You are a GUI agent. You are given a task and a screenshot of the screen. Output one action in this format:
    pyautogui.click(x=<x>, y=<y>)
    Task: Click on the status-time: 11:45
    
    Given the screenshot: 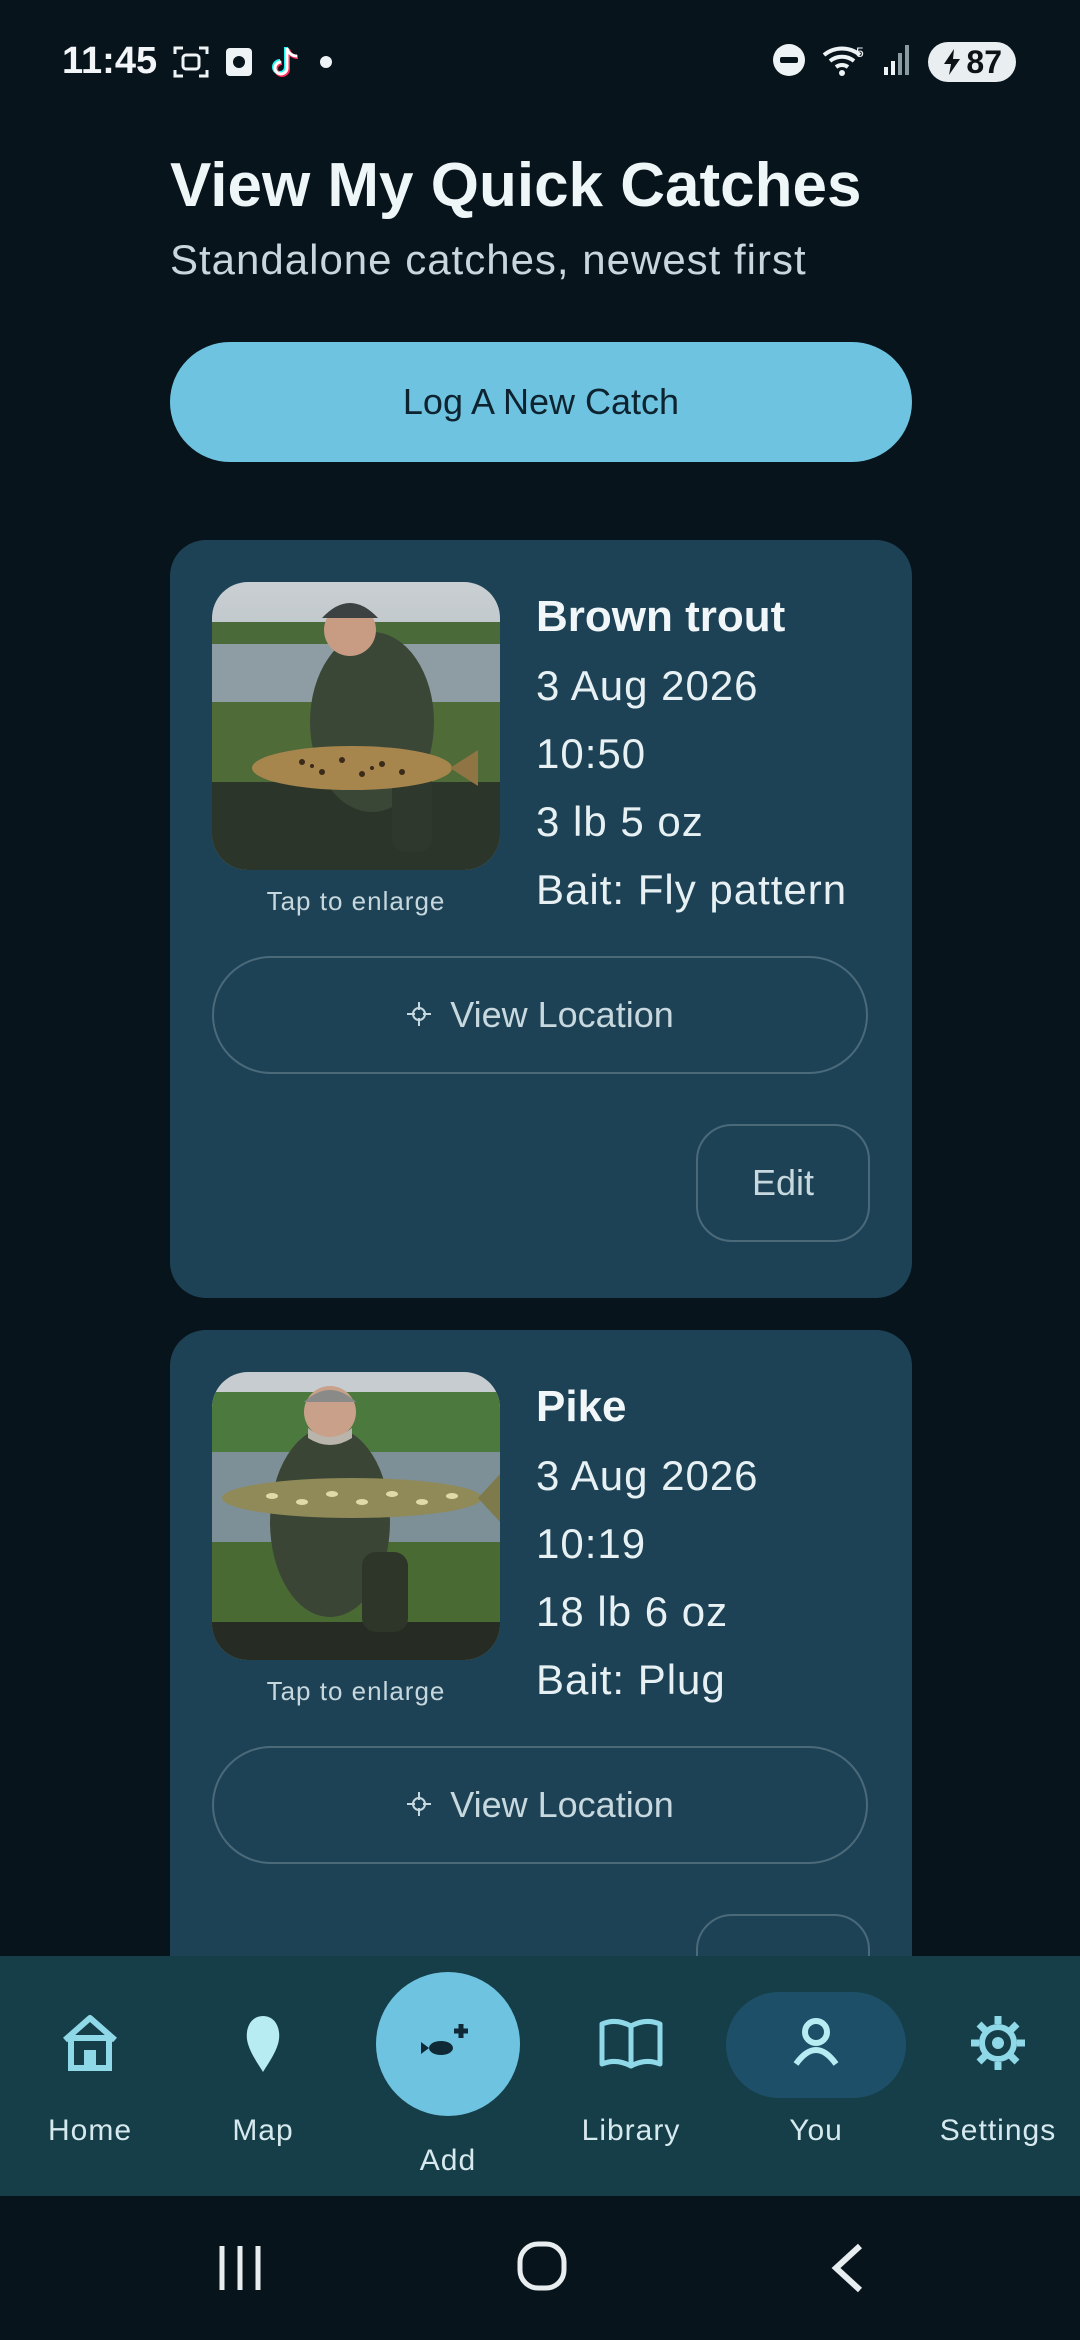 What is the action you would take?
    pyautogui.click(x=110, y=61)
    